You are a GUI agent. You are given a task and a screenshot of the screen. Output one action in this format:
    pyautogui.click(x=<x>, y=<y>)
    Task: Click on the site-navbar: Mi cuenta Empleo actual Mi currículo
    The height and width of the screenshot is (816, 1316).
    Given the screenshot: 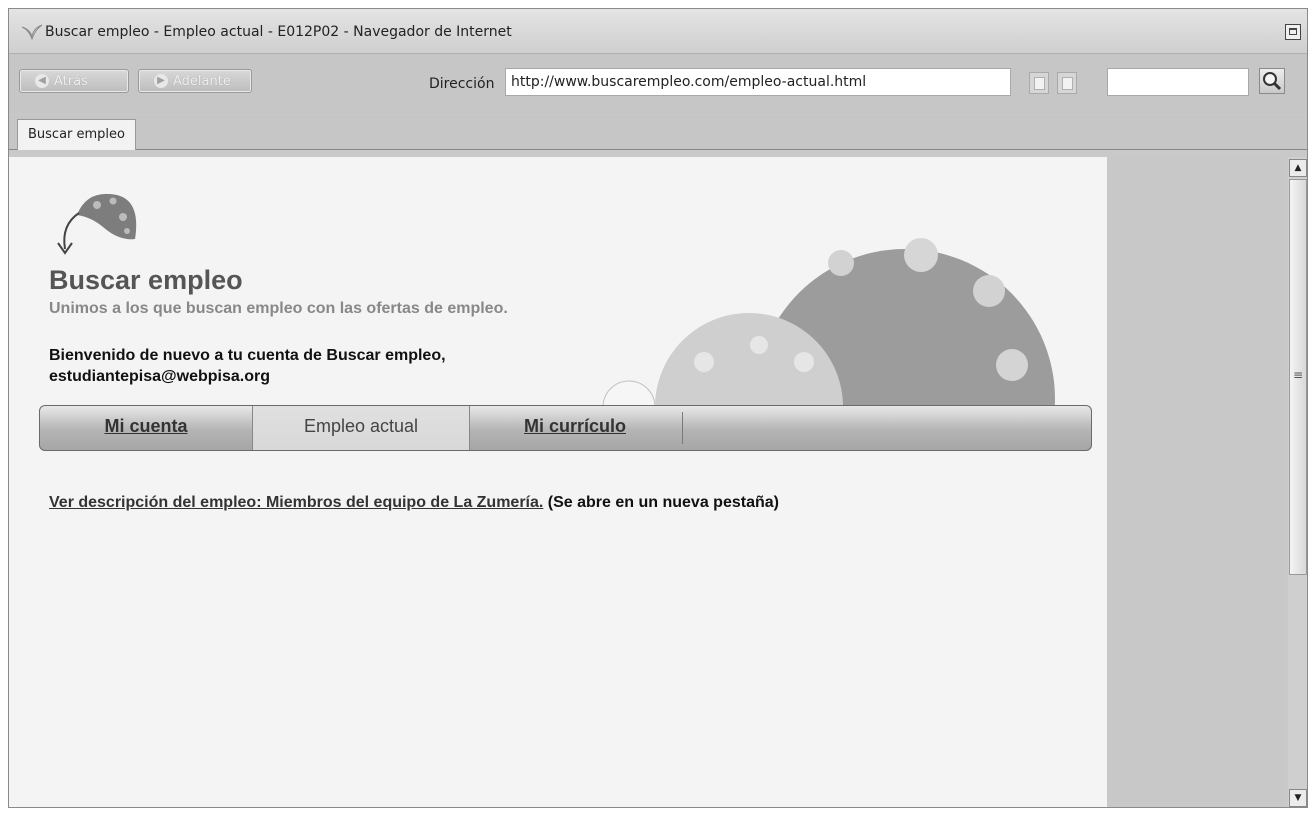 What is the action you would take?
    pyautogui.click(x=565, y=428)
    